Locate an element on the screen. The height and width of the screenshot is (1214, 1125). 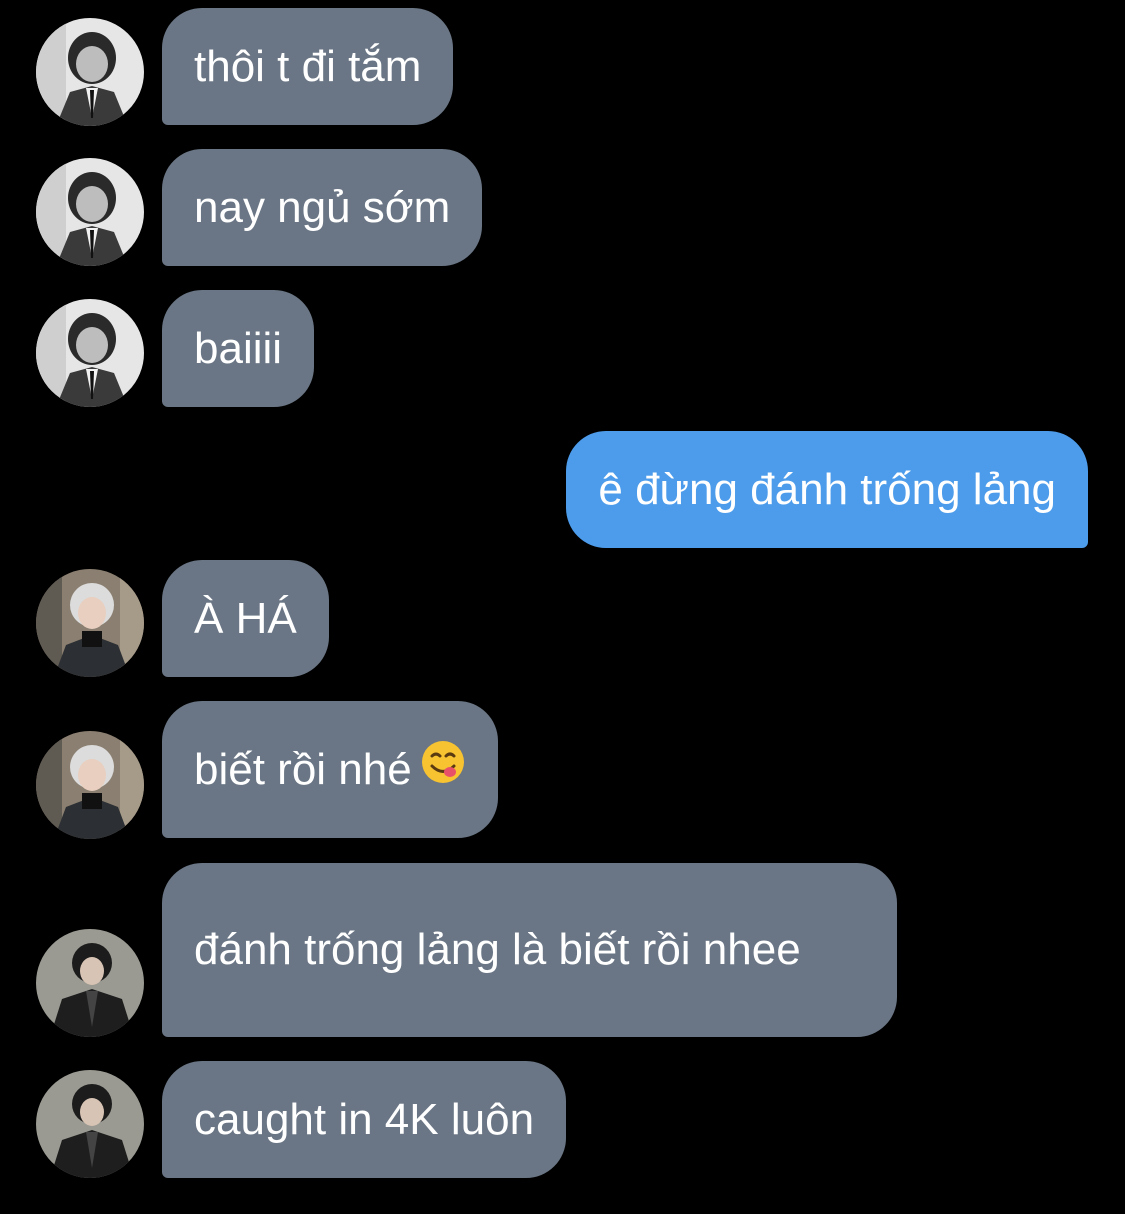
message-bubble-incoming: baiiii is located at coordinates (238, 348).